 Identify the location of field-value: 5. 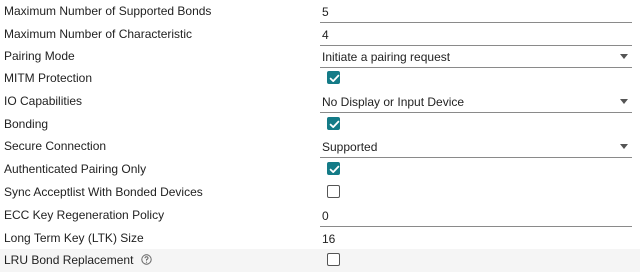
(325, 12).